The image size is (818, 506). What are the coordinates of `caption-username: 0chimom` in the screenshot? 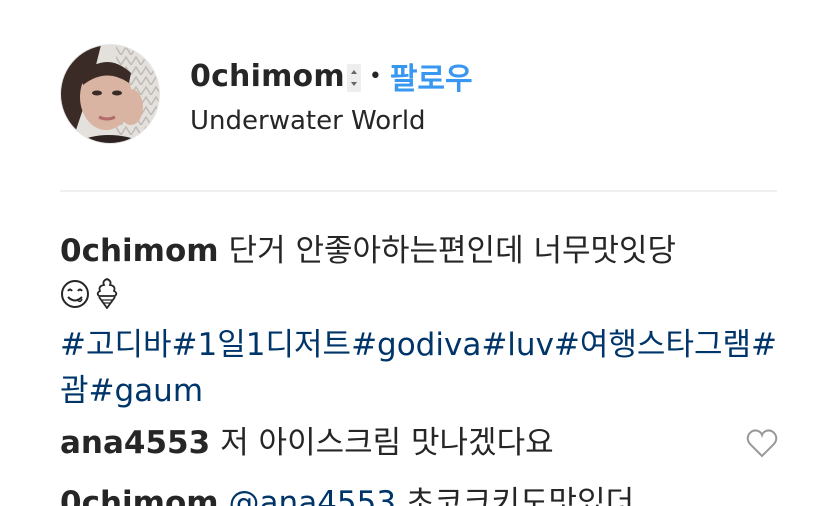 It's located at (139, 251).